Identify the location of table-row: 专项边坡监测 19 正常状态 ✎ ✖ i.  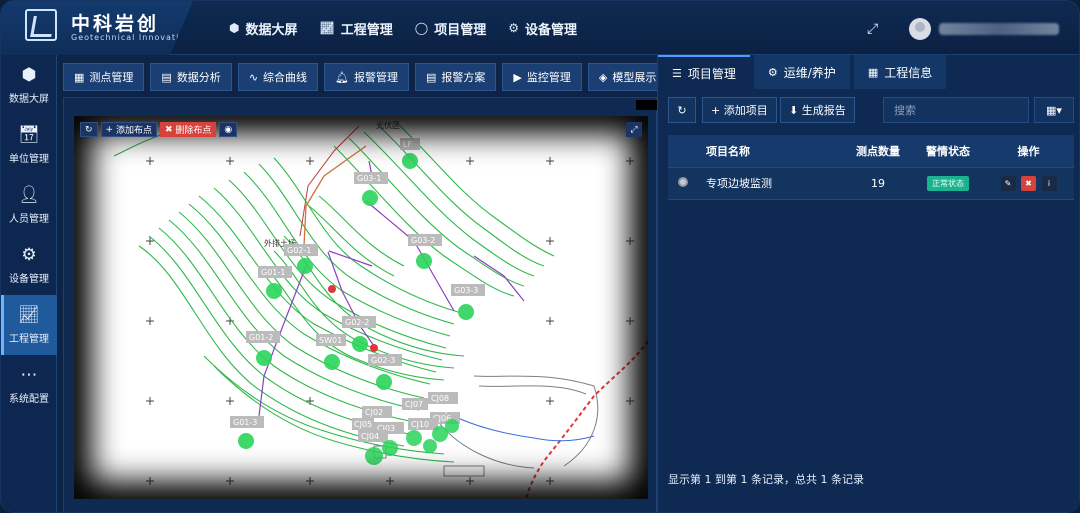
(871, 183).